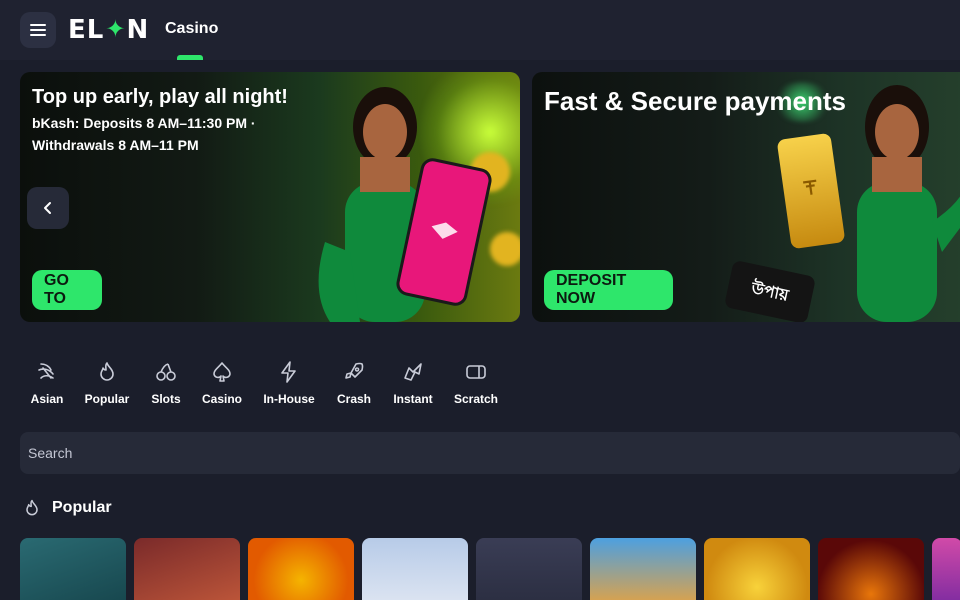  What do you see at coordinates (444, 230) in the screenshot?
I see `bkash-bird-icon` at bounding box center [444, 230].